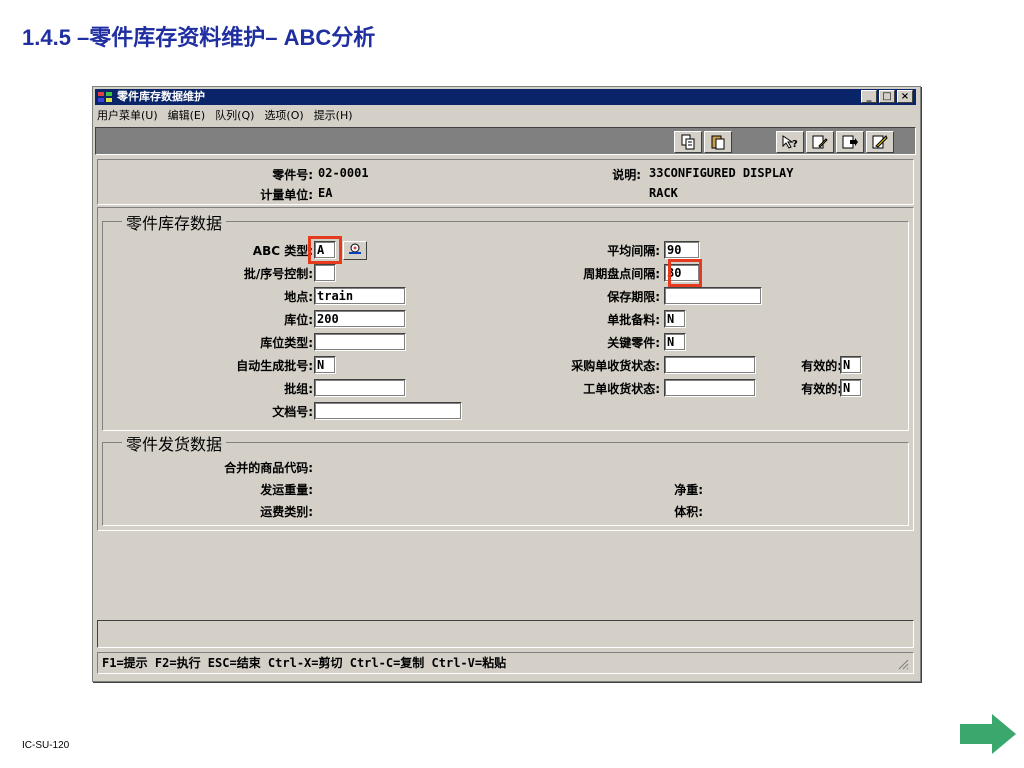 The image size is (1024, 768). Describe the element at coordinates (360, 388) in the screenshot. I see `lot-group-field` at that location.